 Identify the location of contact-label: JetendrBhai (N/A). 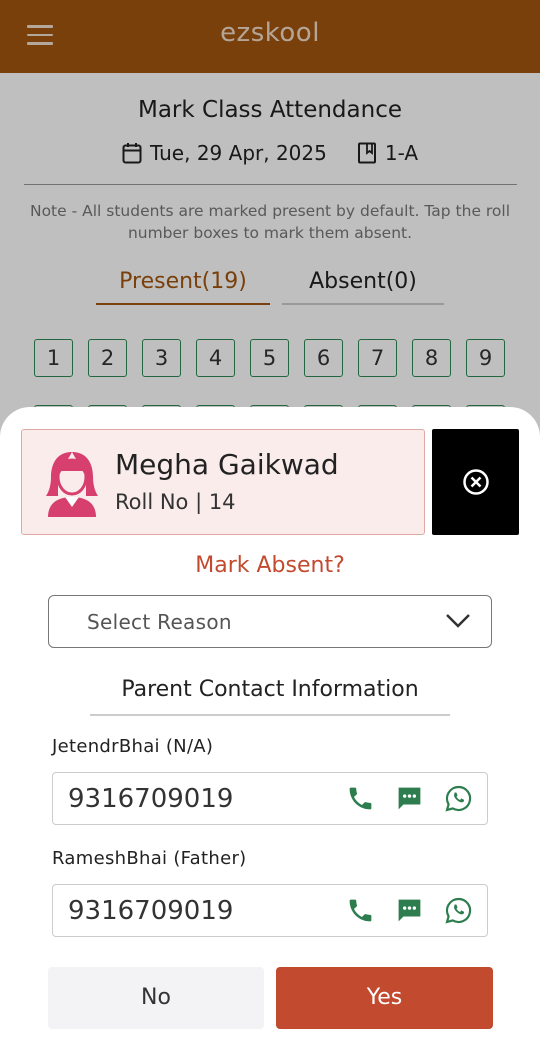
(133, 746).